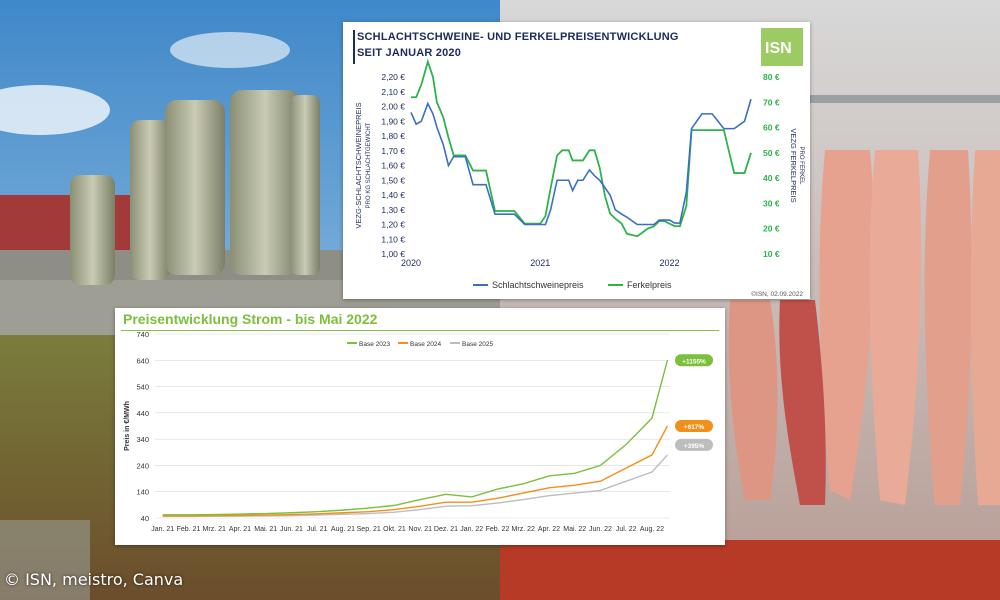 Image resolution: width=1000 pixels, height=600 pixels. Describe the element at coordinates (777, 294) in the screenshot. I see `source-note: ©ISN, 02.09.2022` at that location.